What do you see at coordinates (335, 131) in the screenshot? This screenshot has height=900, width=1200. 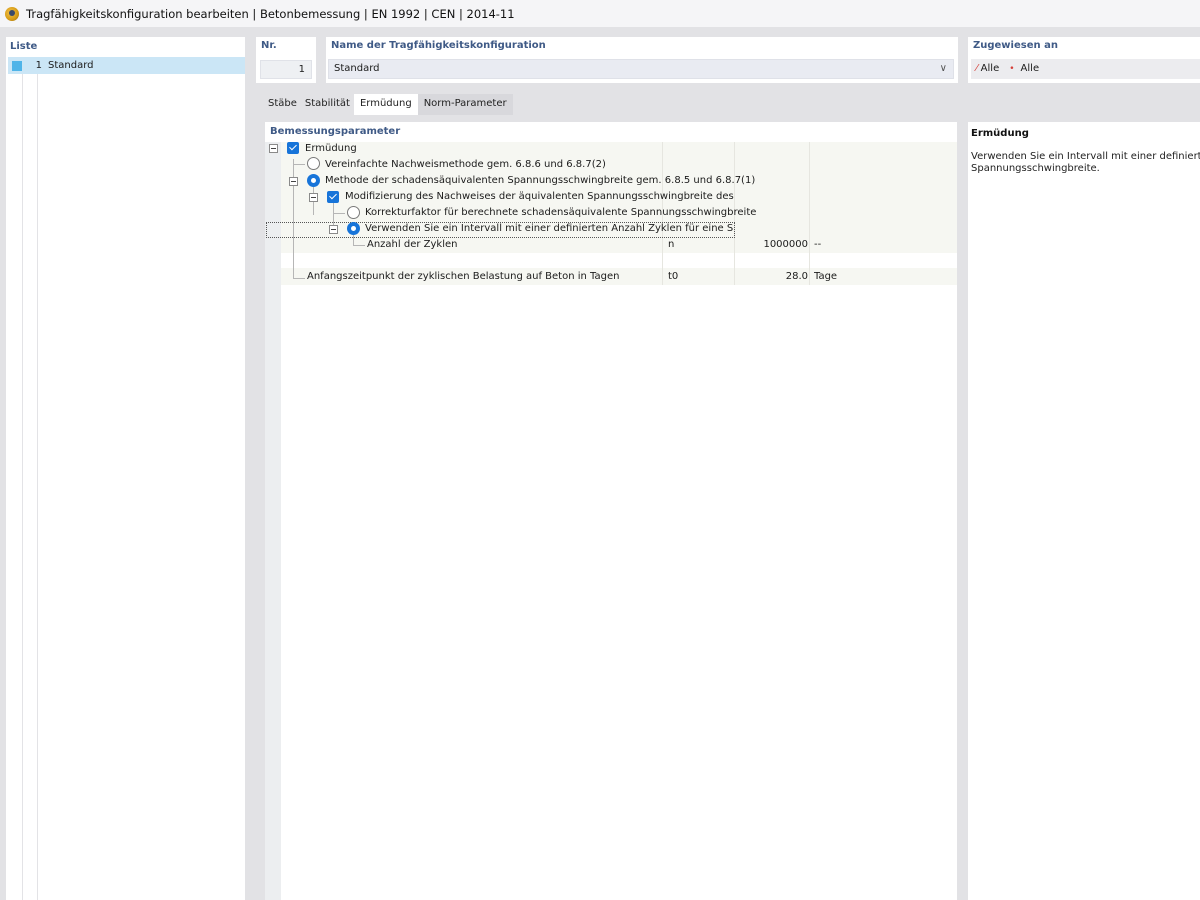 I see `design-parameters-header: Bemessungsparameter` at bounding box center [335, 131].